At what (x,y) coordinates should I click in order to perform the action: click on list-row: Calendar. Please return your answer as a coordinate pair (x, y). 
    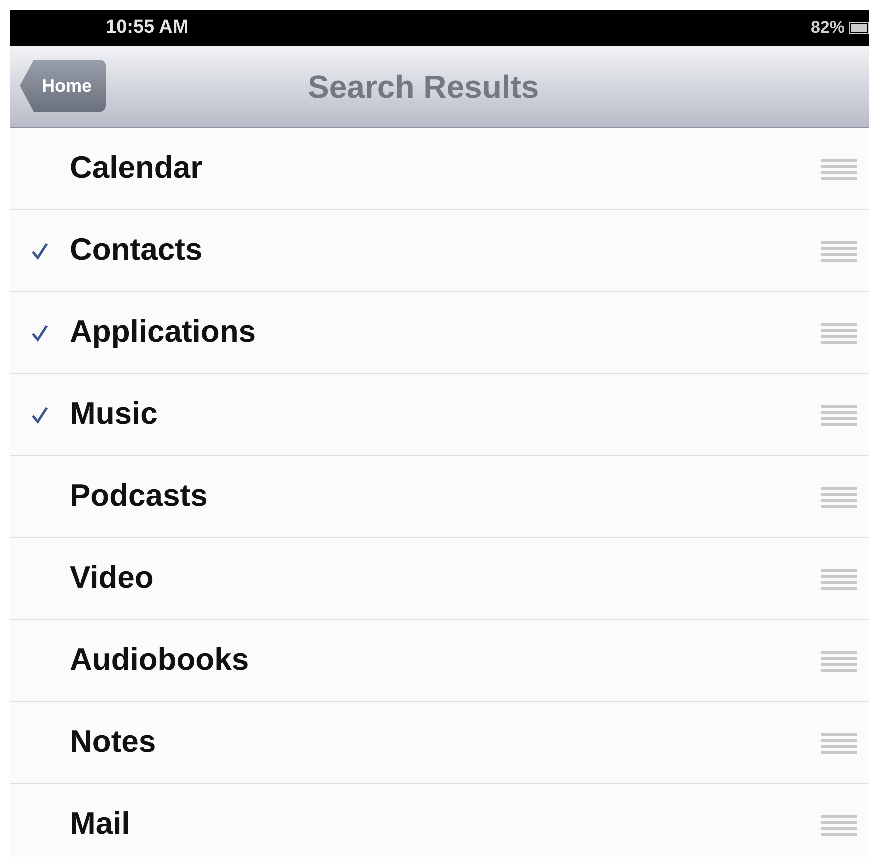
    Looking at the image, I should click on (439, 169).